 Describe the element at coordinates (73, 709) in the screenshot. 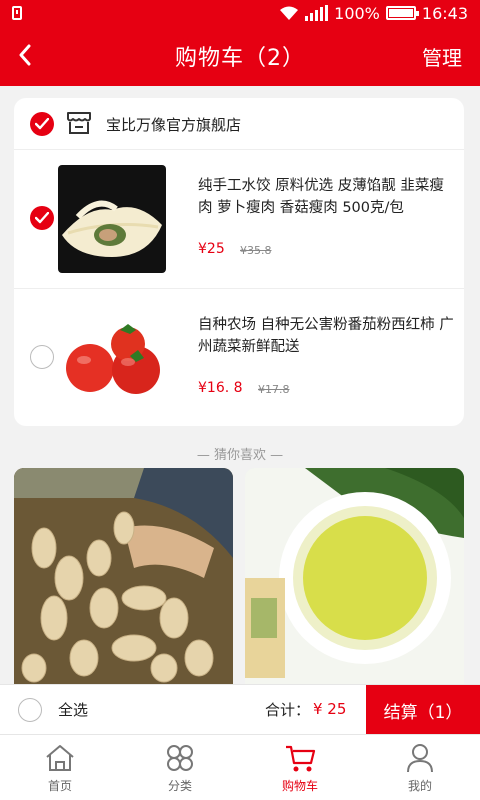

I see `select-all-label: 全选` at that location.